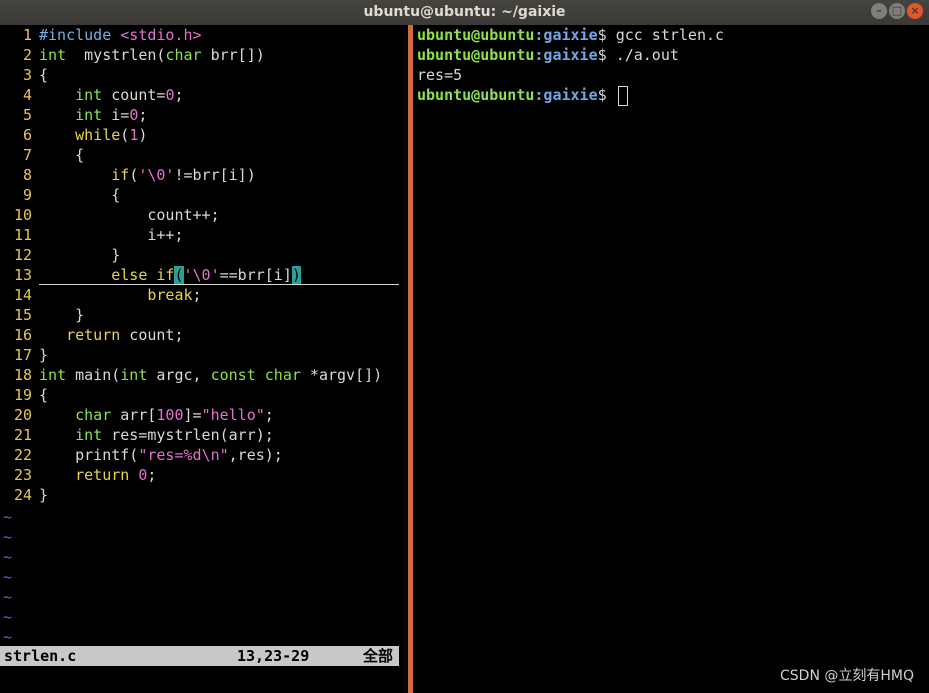 The width and height of the screenshot is (929, 693). I want to click on line-number: 24, so click(22, 495).